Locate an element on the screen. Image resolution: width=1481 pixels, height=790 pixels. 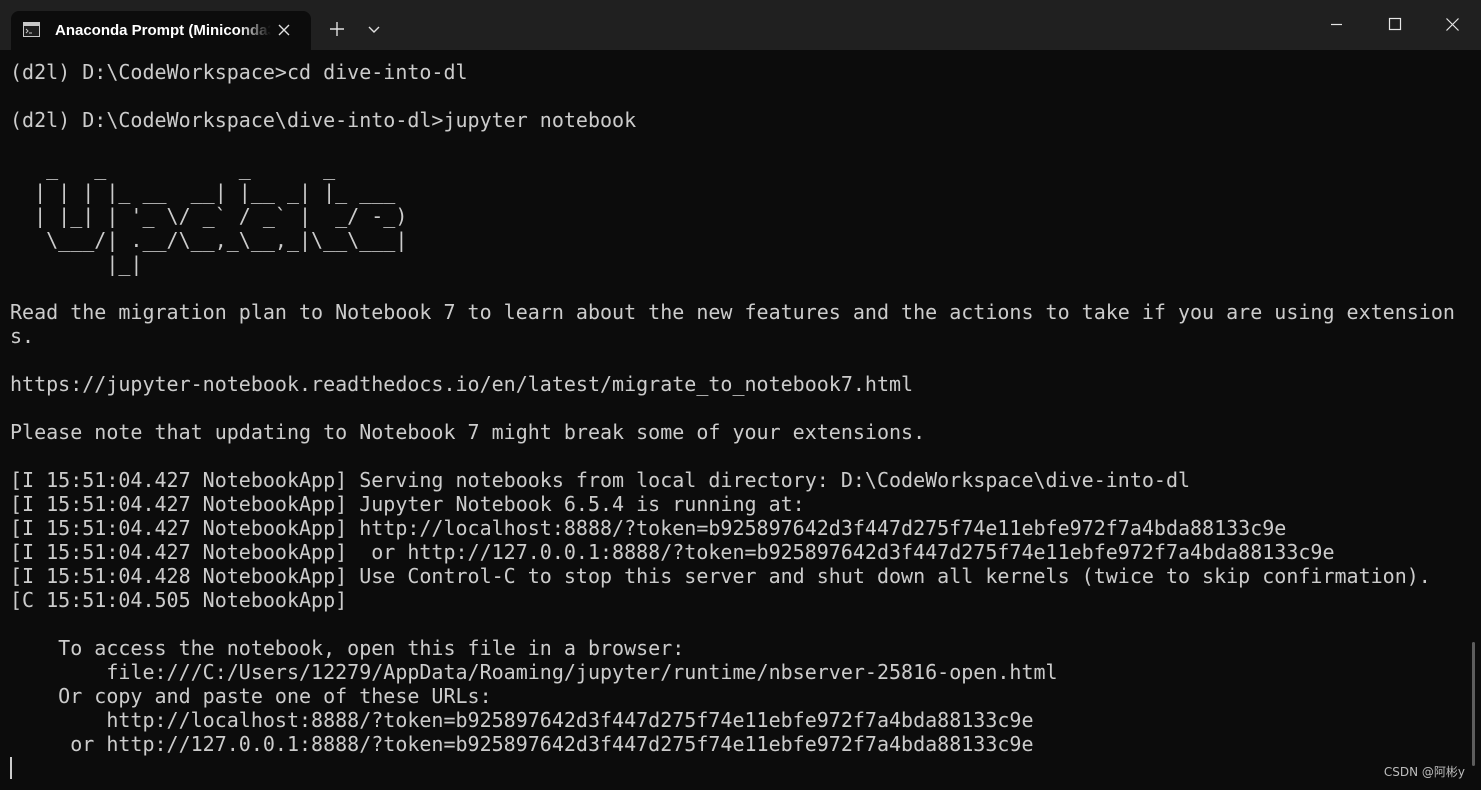
minimize-button is located at coordinates (1336, 25).